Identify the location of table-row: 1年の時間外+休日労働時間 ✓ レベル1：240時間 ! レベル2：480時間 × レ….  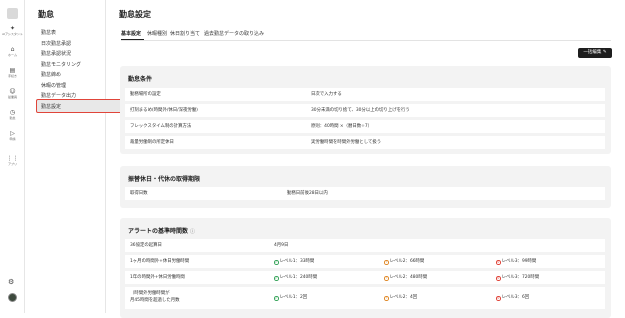
(365, 277).